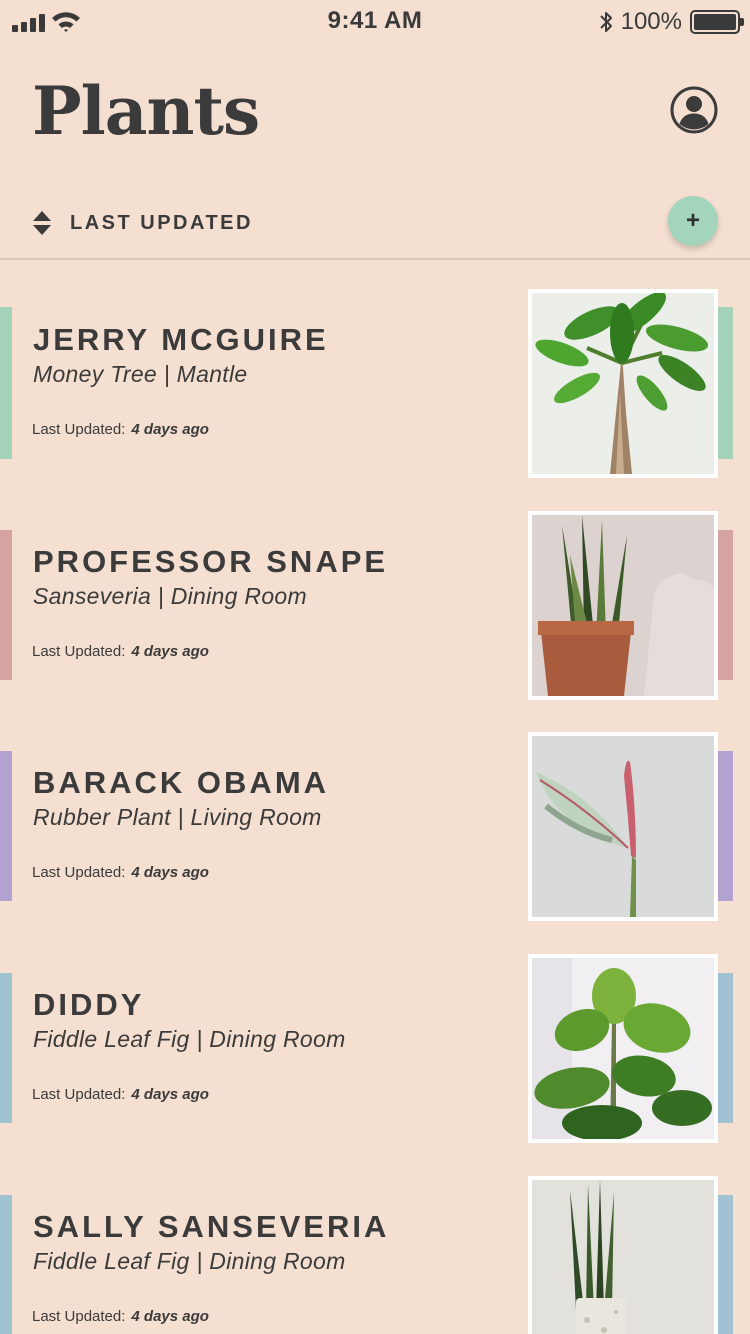  I want to click on battery-percentage: 100%, so click(651, 21).